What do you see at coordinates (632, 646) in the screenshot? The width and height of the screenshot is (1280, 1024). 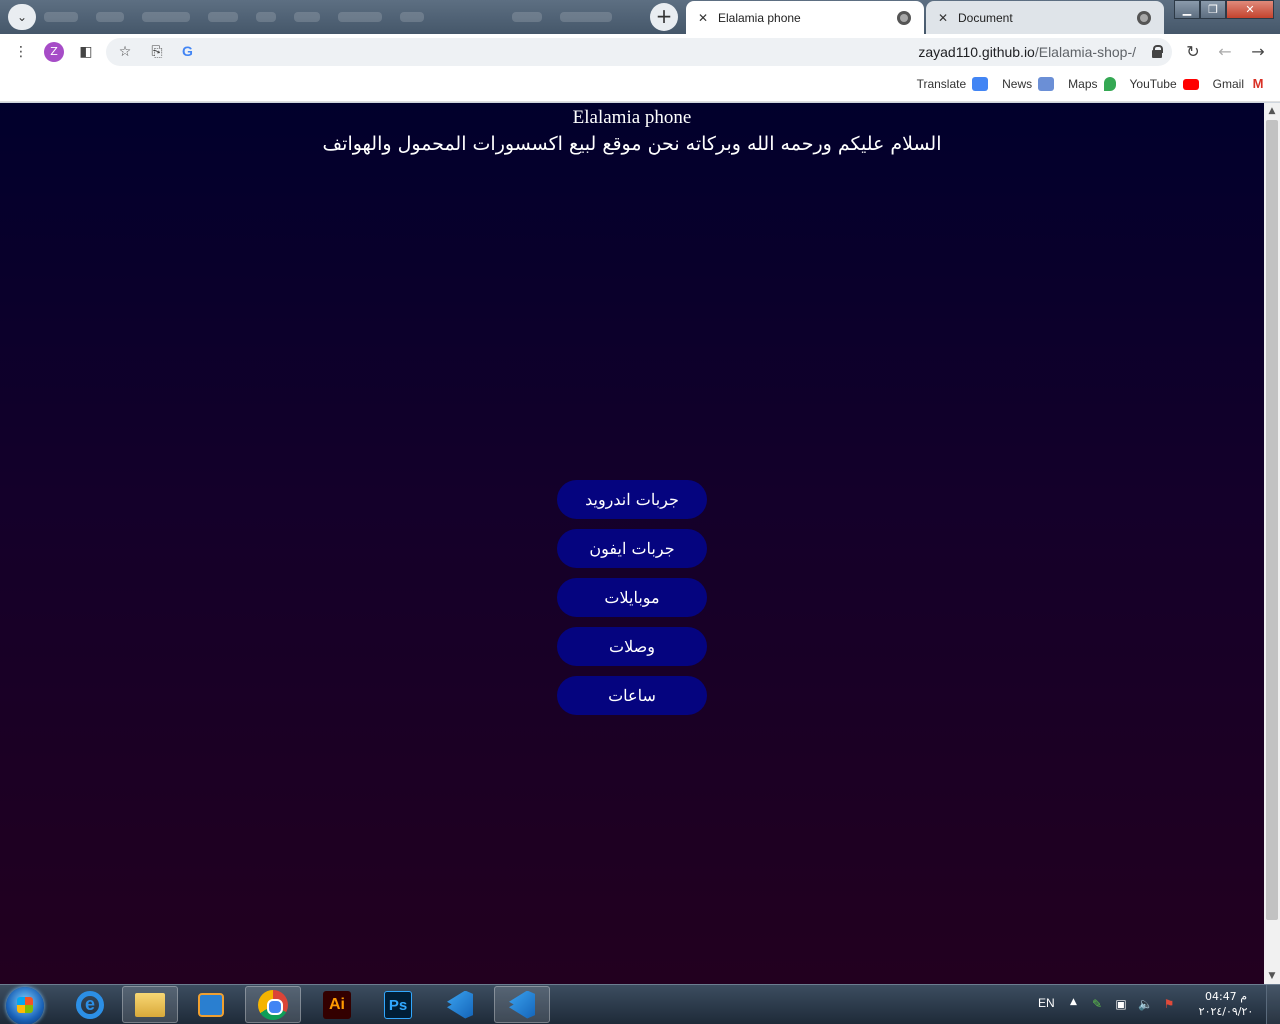 I see `menu-button-cables: وصلات` at bounding box center [632, 646].